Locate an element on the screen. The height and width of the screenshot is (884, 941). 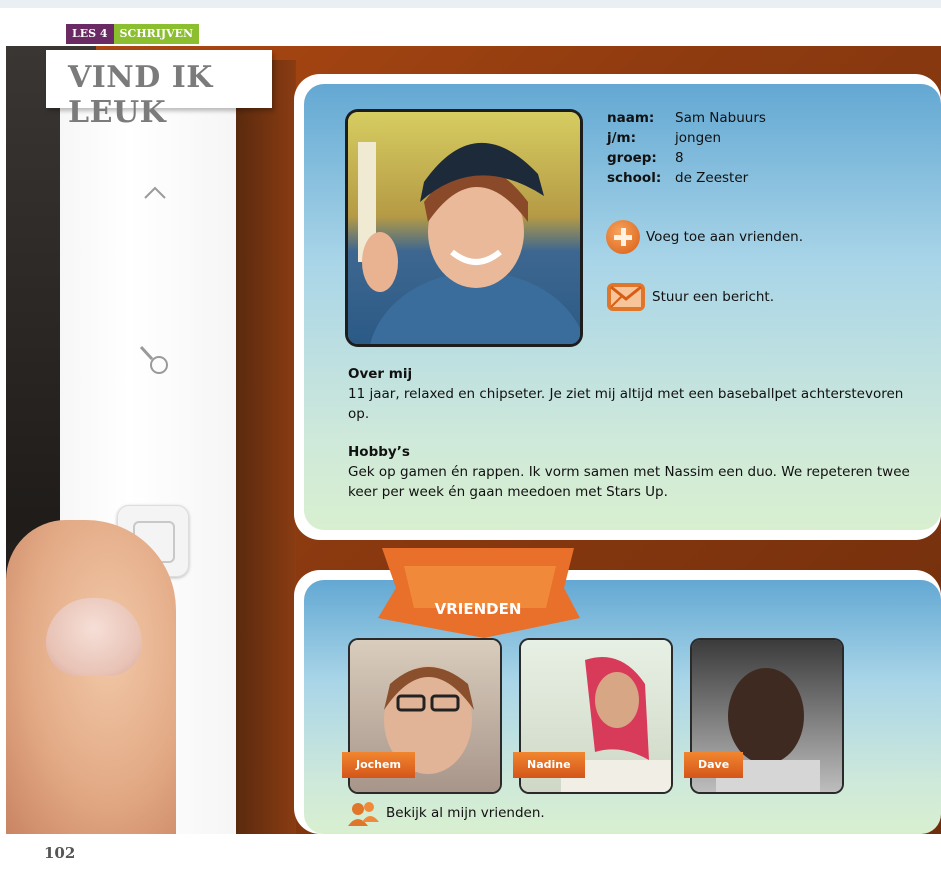
title-box: VIND IK LEUK is located at coordinates (159, 90).